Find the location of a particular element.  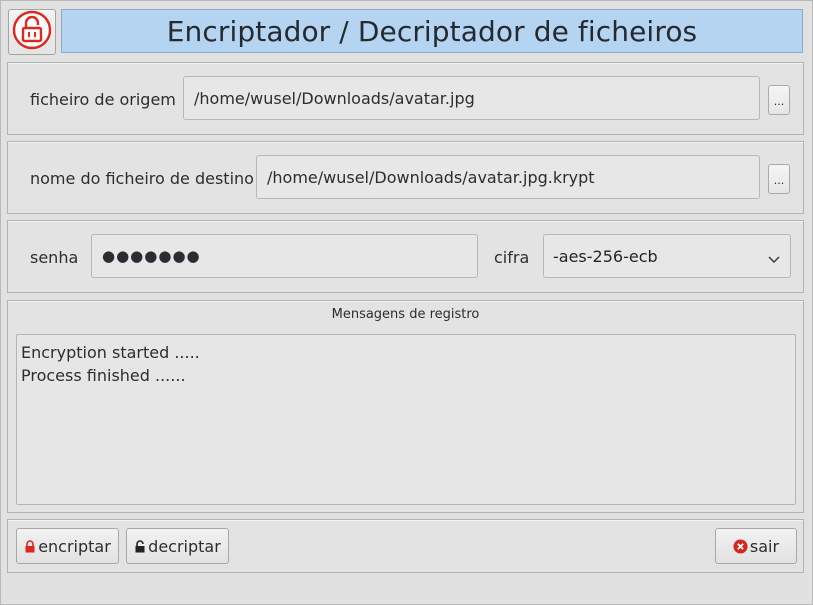

password-label: senha is located at coordinates (54, 257).